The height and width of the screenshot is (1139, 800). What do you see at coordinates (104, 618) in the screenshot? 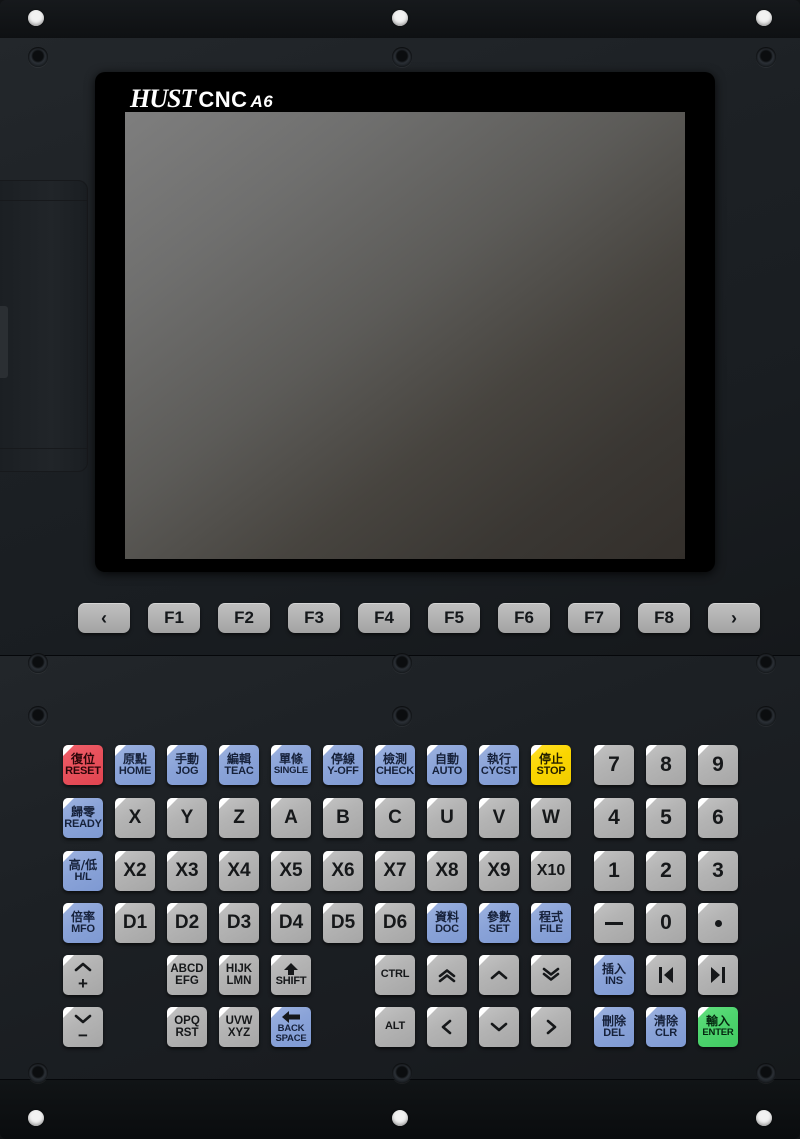
I see `function-key-prev: ‹` at bounding box center [104, 618].